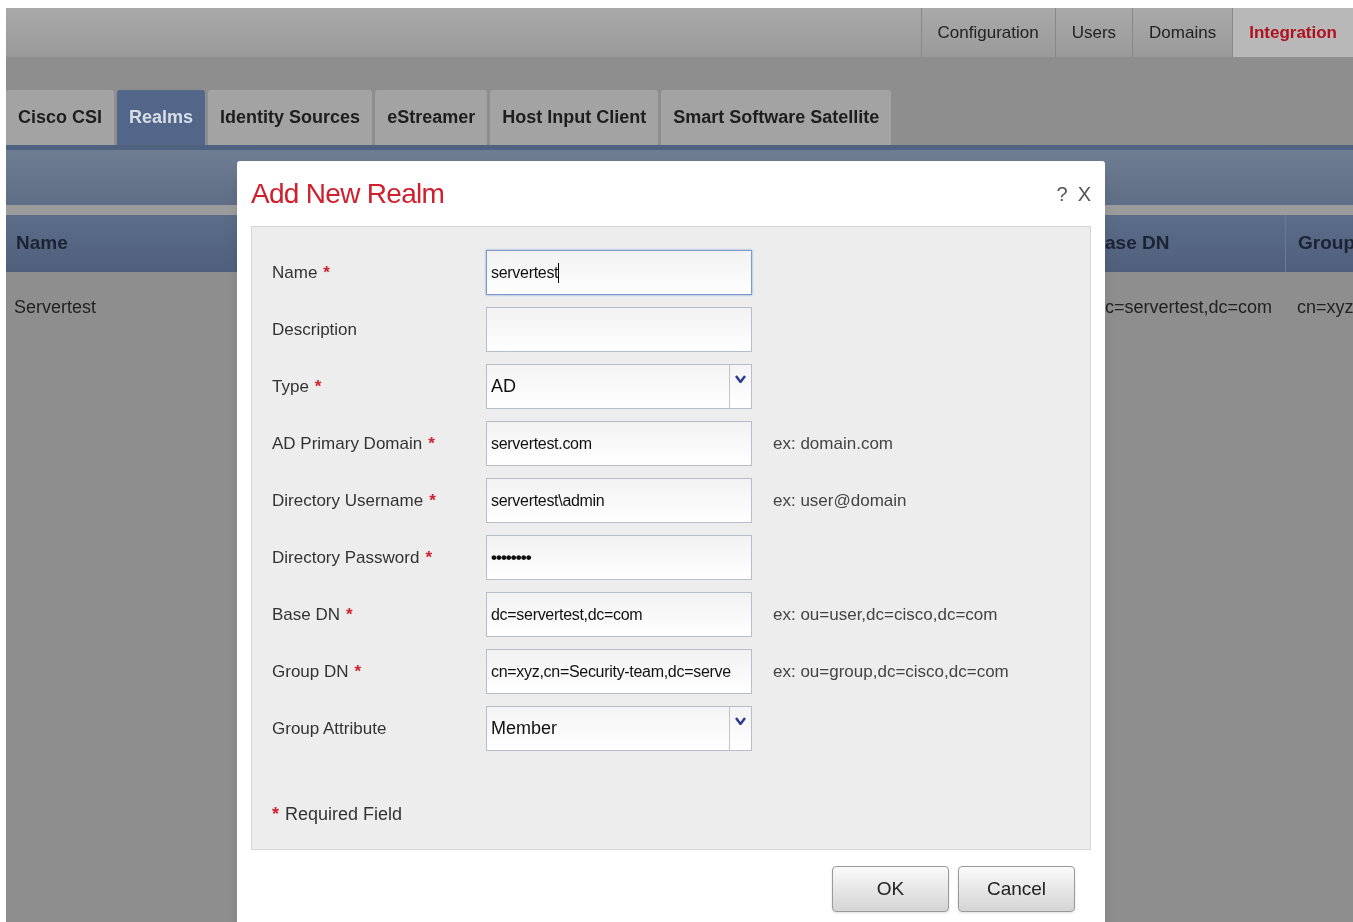 The image size is (1353, 922). Describe the element at coordinates (885, 614) in the screenshot. I see `hint-text: ex: ou=user,dc=cisco,dc=com` at that location.